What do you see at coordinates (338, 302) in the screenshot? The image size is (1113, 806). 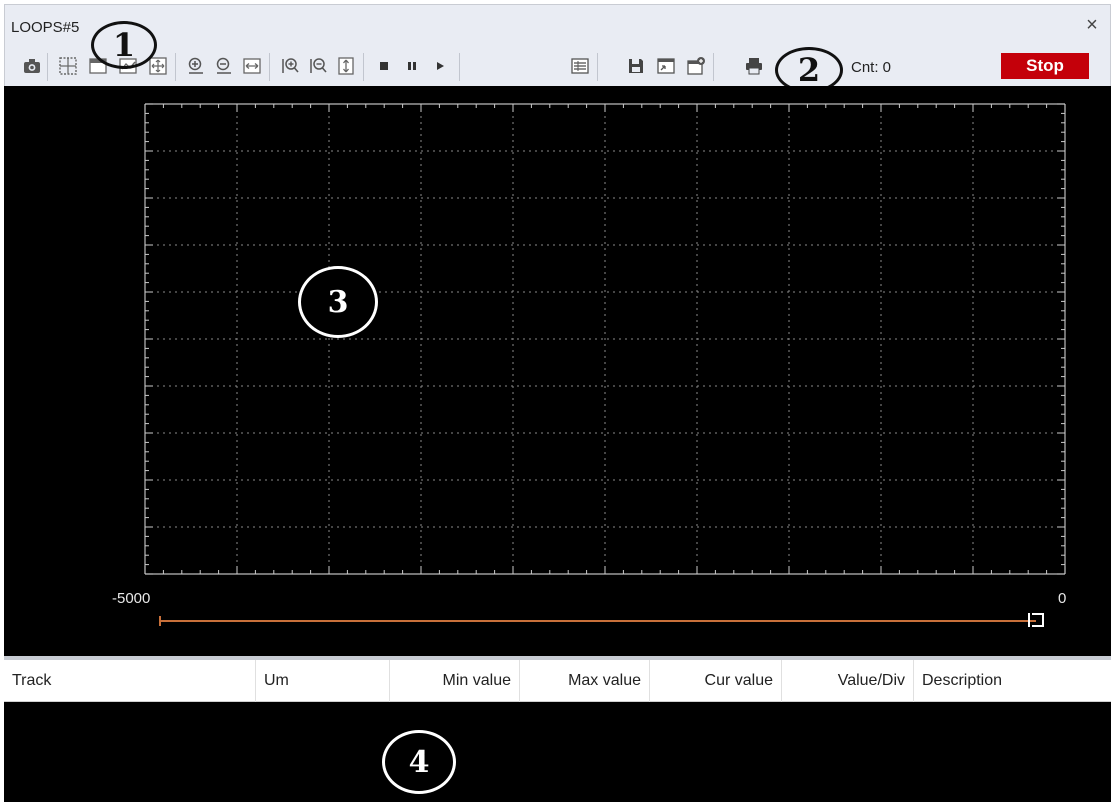 I see `callout-3: 3` at bounding box center [338, 302].